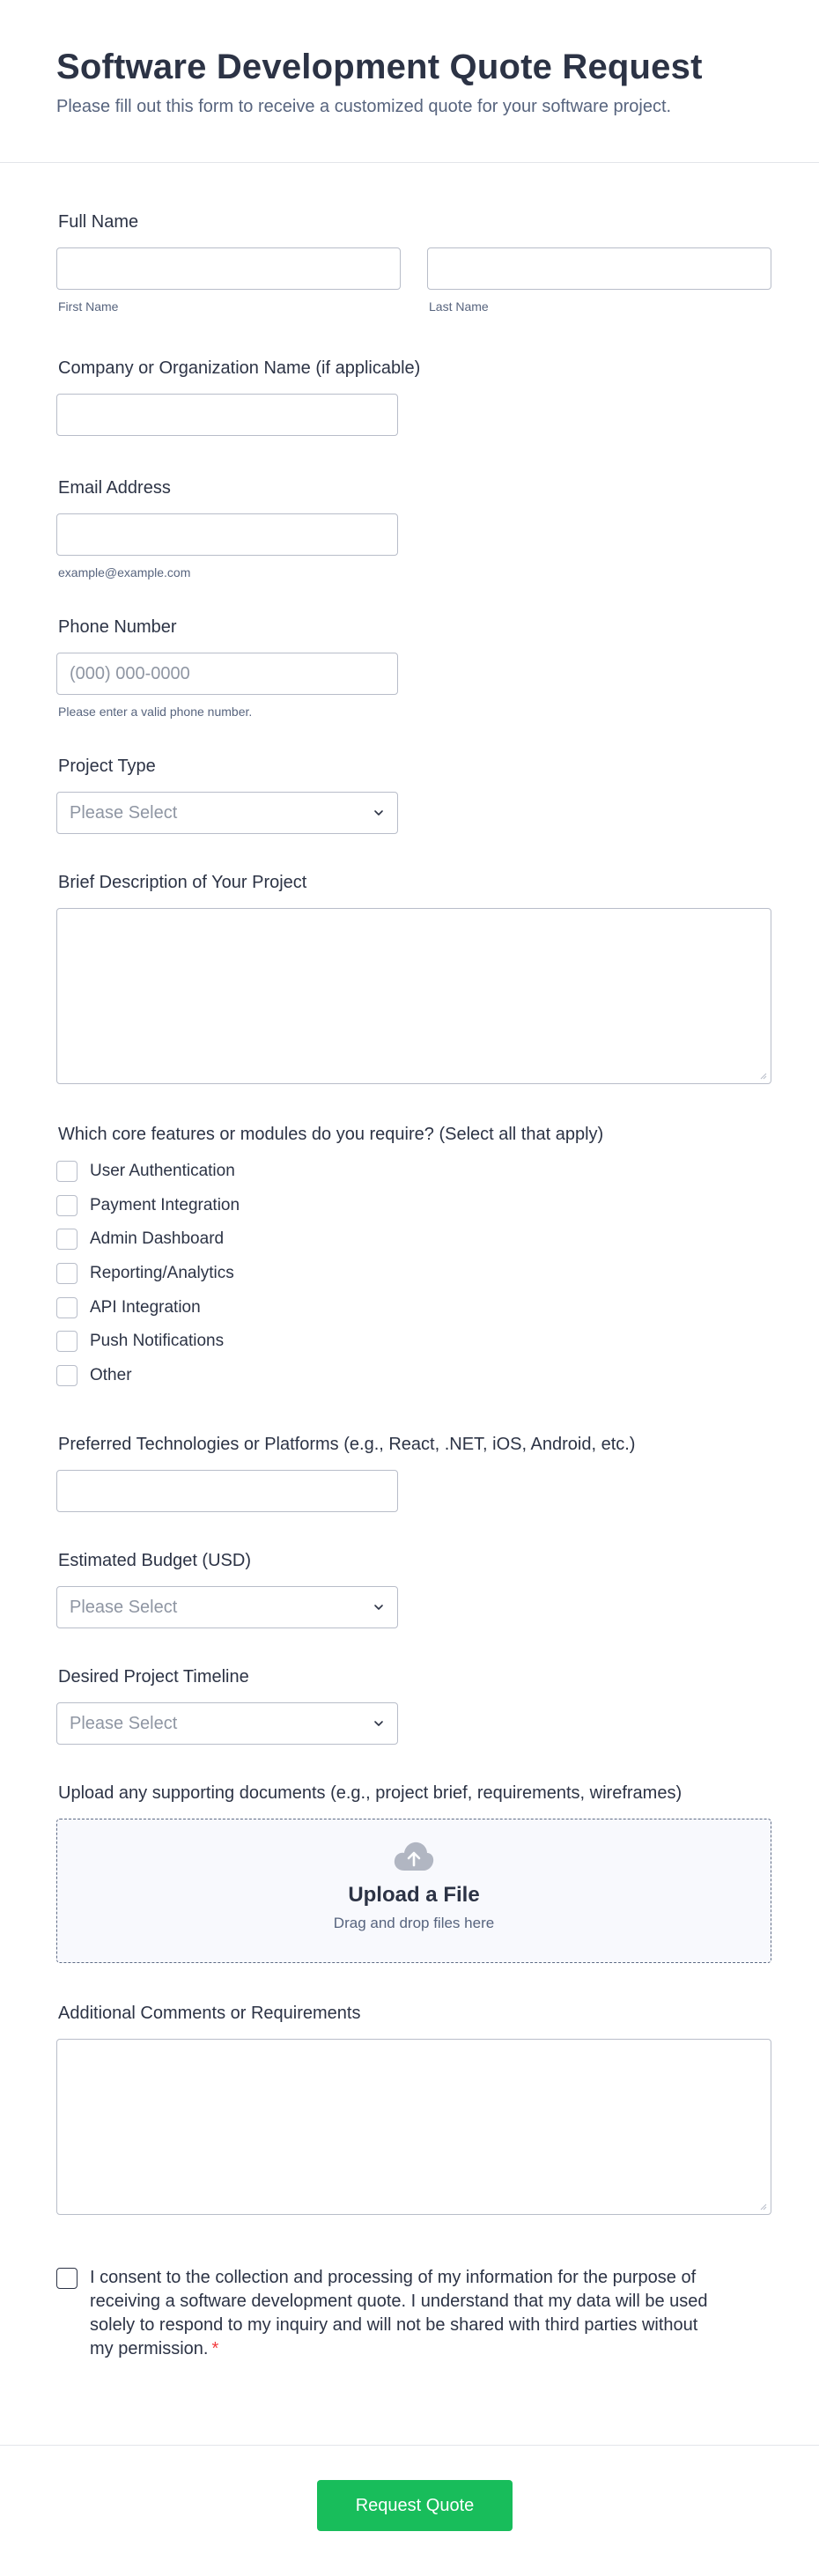 Image resolution: width=819 pixels, height=2576 pixels. I want to click on checkbox-reporting-analytics: Reporting/Analytics, so click(413, 1274).